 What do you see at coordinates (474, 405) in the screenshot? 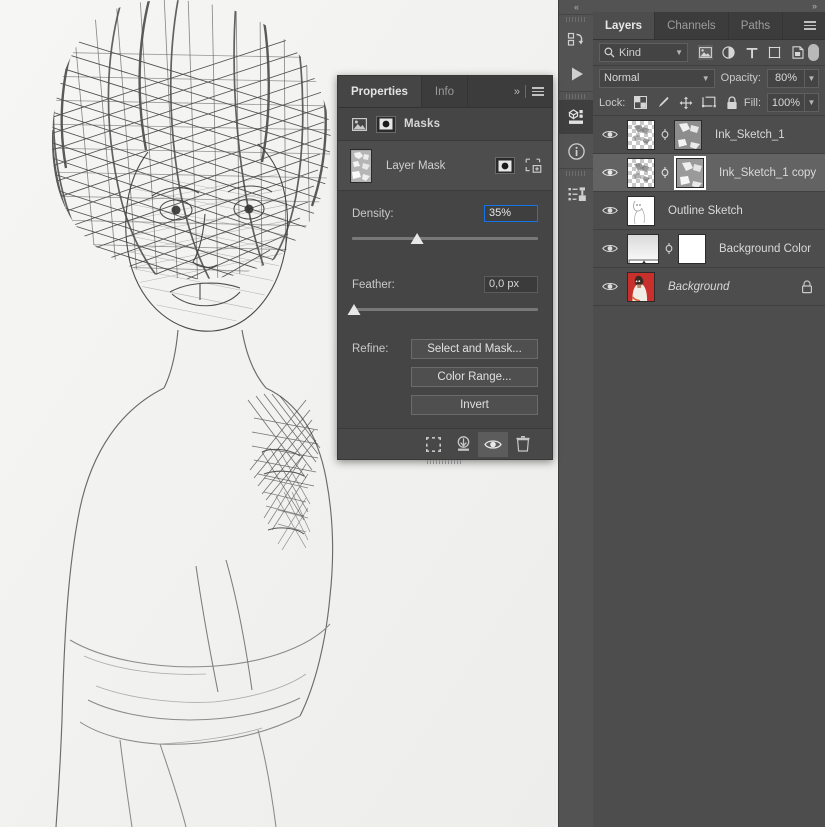
I see `invert-button: Invert` at bounding box center [474, 405].